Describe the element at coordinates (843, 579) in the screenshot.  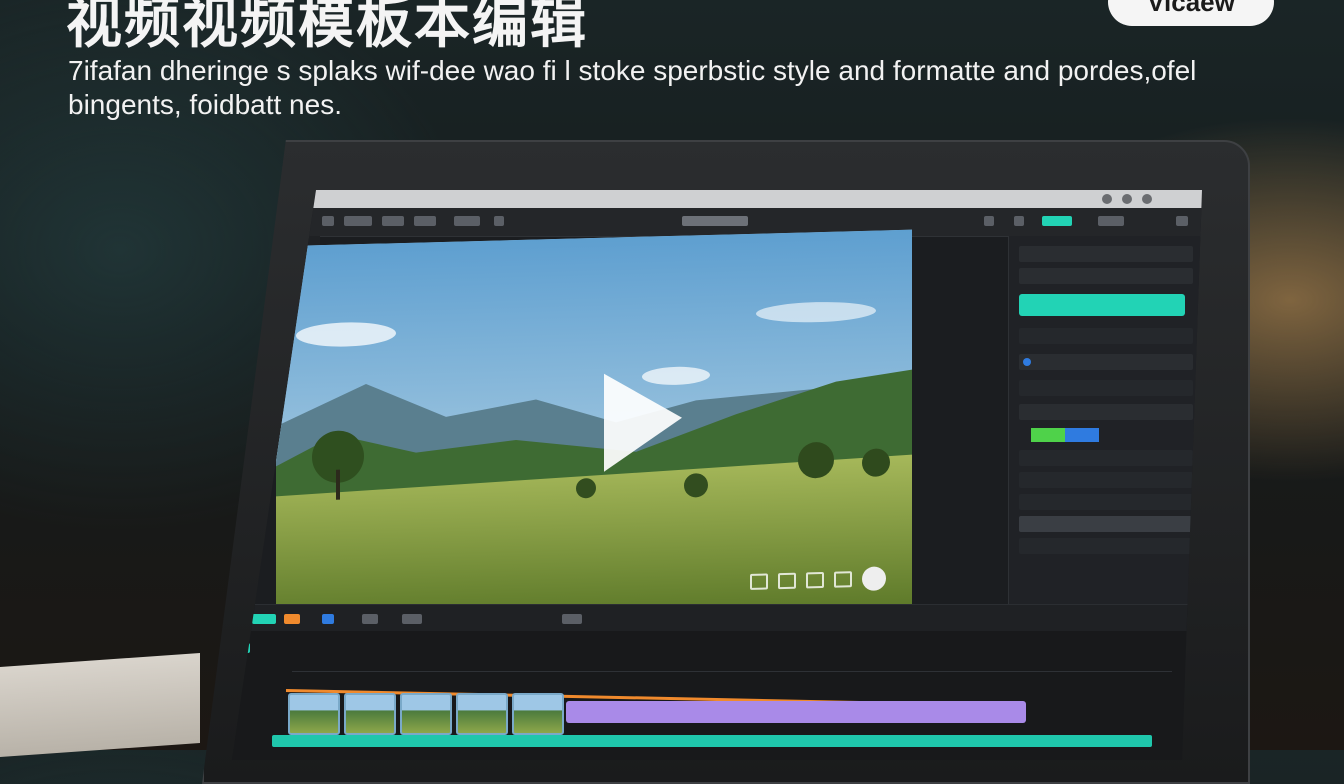
I see `volume-icon` at that location.